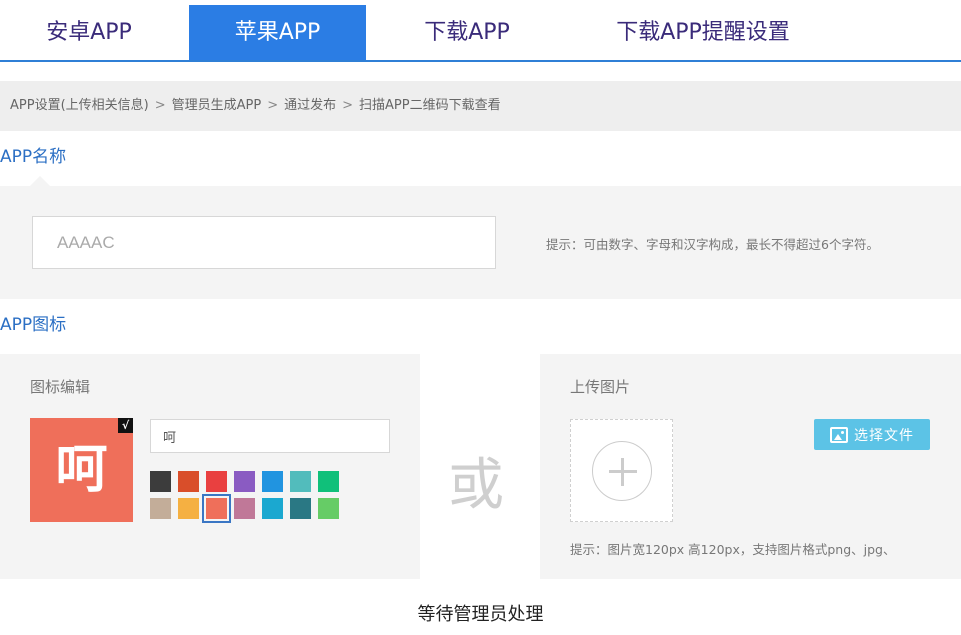 This screenshot has width=961, height=635. Describe the element at coordinates (270, 436) in the screenshot. I see `icon-char-input` at that location.